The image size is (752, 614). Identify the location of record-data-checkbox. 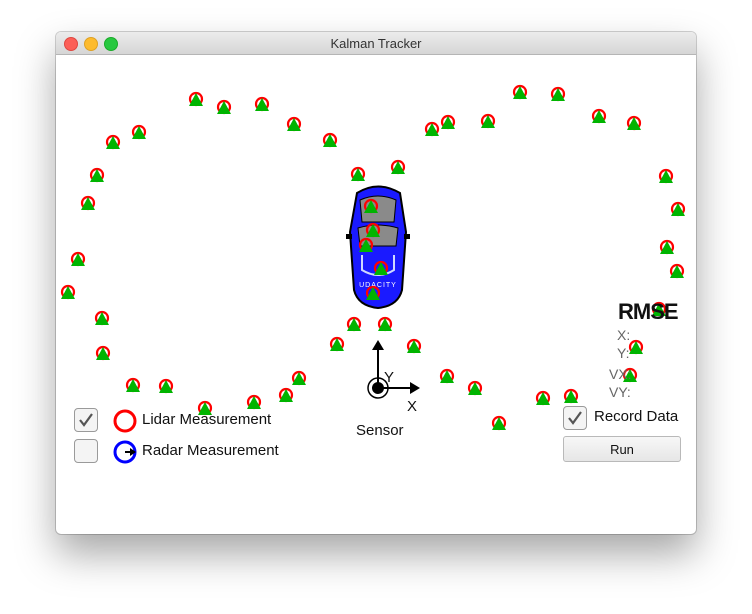
(575, 418).